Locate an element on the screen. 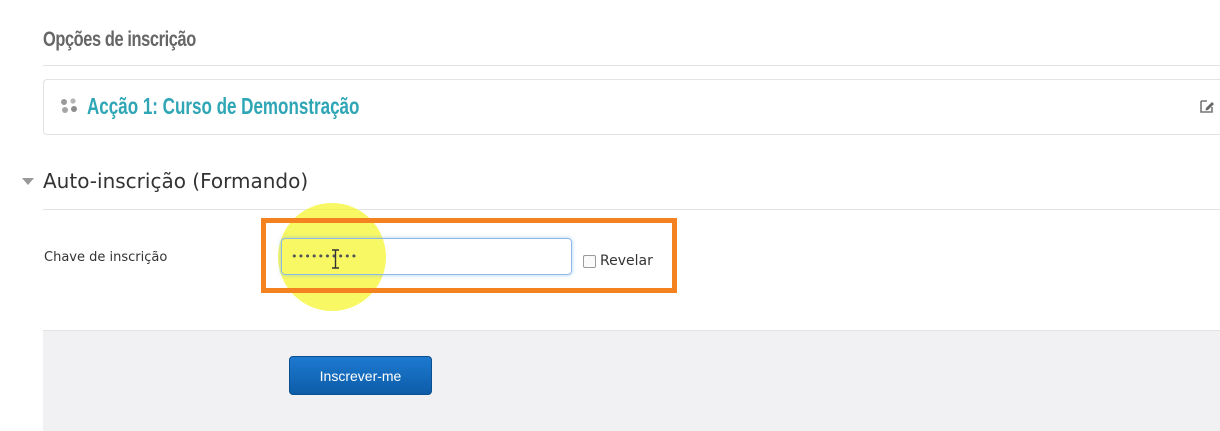  enrolment-key-label: Chave de inscrição is located at coordinates (106, 257).